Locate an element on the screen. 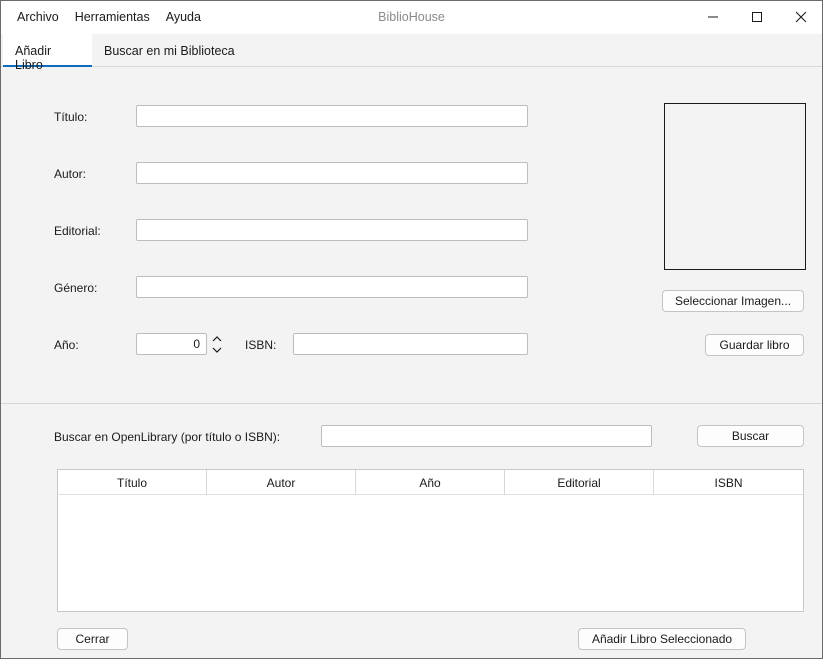  anio-spinner is located at coordinates (217, 345).